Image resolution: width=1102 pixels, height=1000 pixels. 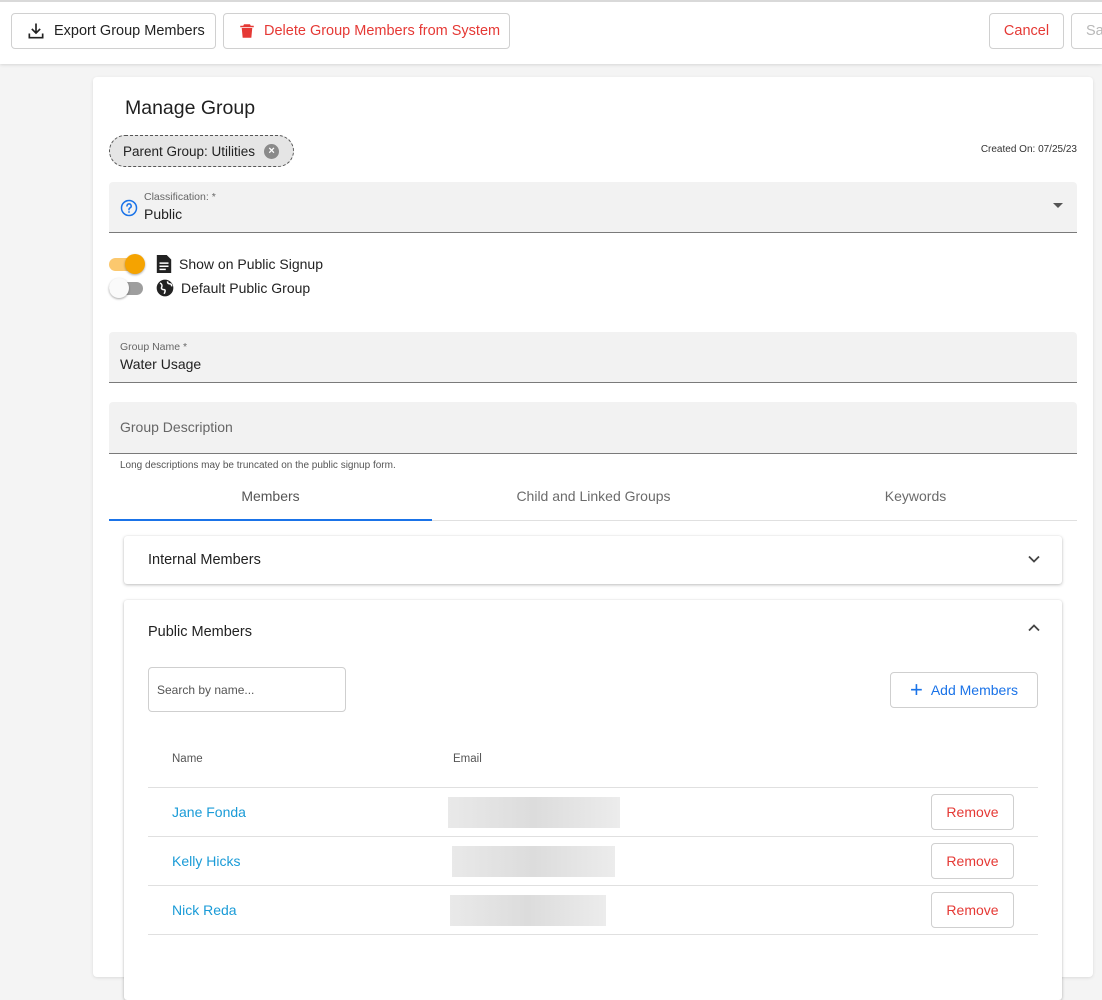 I want to click on delete-members-button: Delete Group Members from System, so click(x=366, y=31).